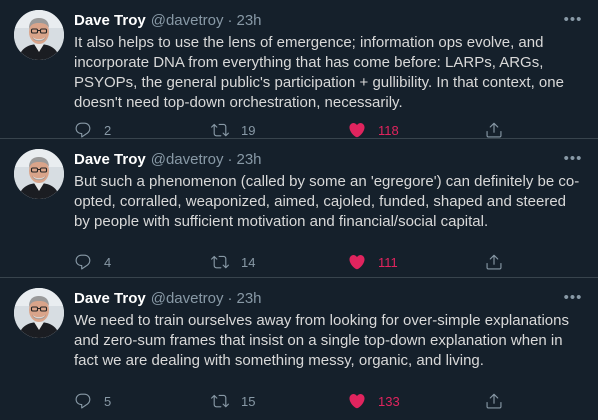  What do you see at coordinates (108, 130) in the screenshot?
I see `reply-count: 2` at bounding box center [108, 130].